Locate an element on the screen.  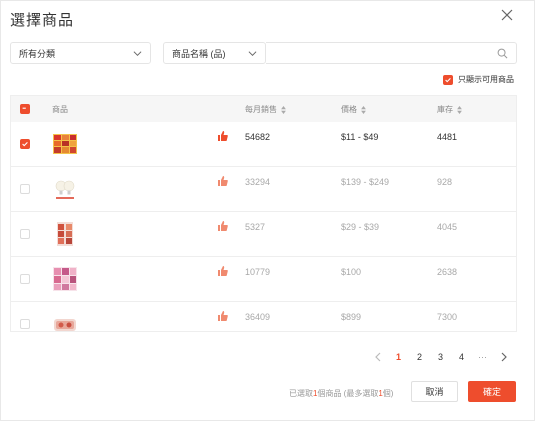
monthly-sales-value: 33294 is located at coordinates (258, 182).